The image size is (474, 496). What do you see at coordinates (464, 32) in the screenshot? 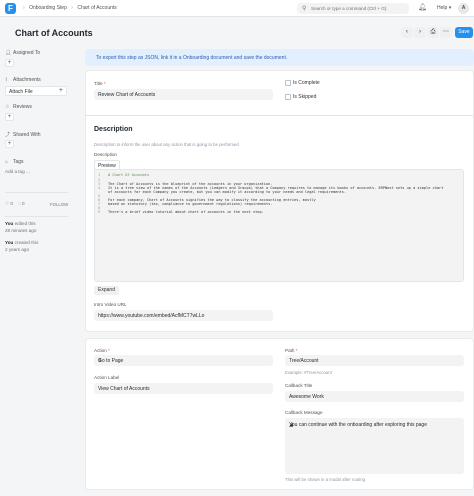
I see `save-button: Save` at bounding box center [464, 32].